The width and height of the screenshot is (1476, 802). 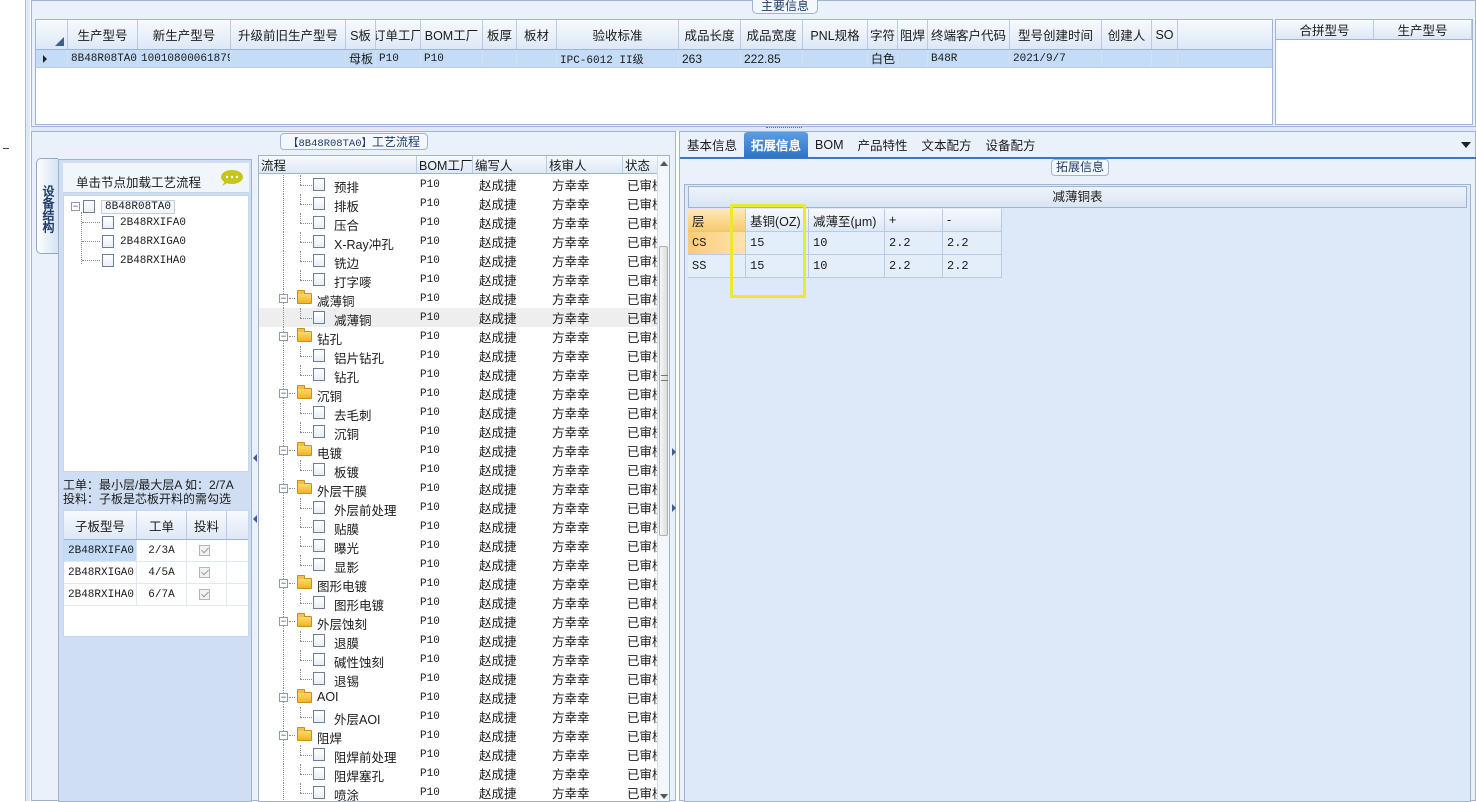 I want to click on process-row: 压合P10赵成捷方幸幸已审核, so click(x=459, y=223).